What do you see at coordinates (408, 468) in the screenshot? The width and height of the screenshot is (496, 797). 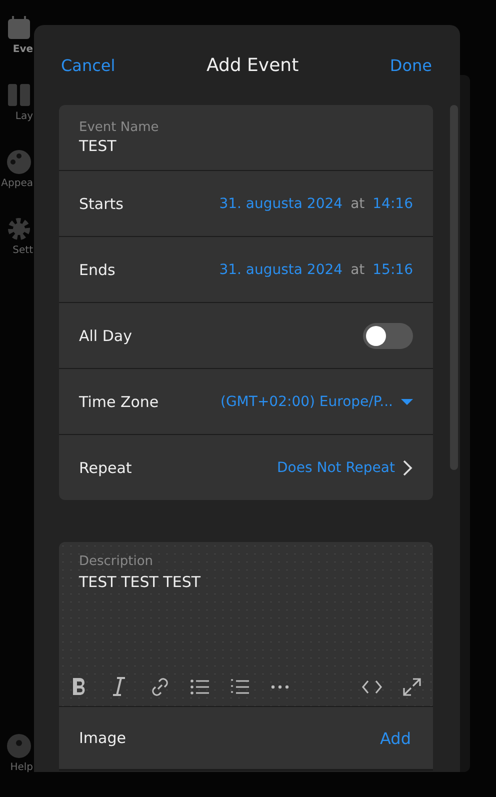 I see `chevron-right-icon` at bounding box center [408, 468].